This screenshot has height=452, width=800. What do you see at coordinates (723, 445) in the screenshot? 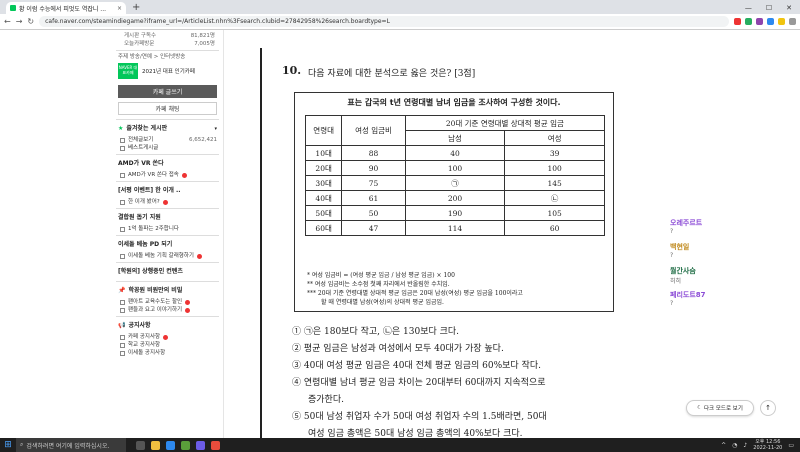
I see `chevron-up-icon: ^` at bounding box center [723, 445].